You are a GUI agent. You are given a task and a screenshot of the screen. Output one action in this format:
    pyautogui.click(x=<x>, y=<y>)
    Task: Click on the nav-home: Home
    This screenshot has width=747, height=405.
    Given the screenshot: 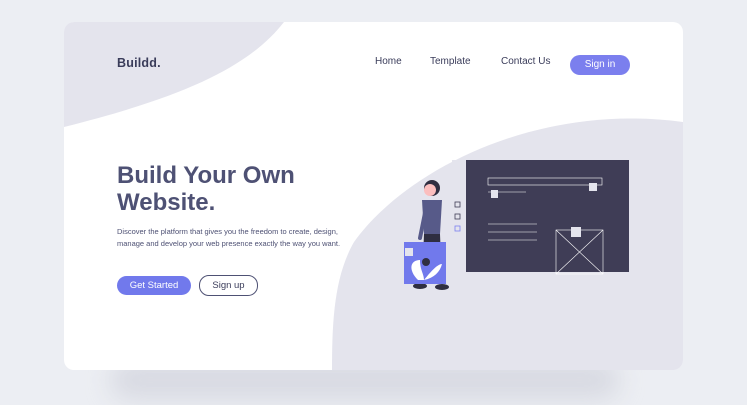 What is the action you would take?
    pyautogui.click(x=388, y=61)
    